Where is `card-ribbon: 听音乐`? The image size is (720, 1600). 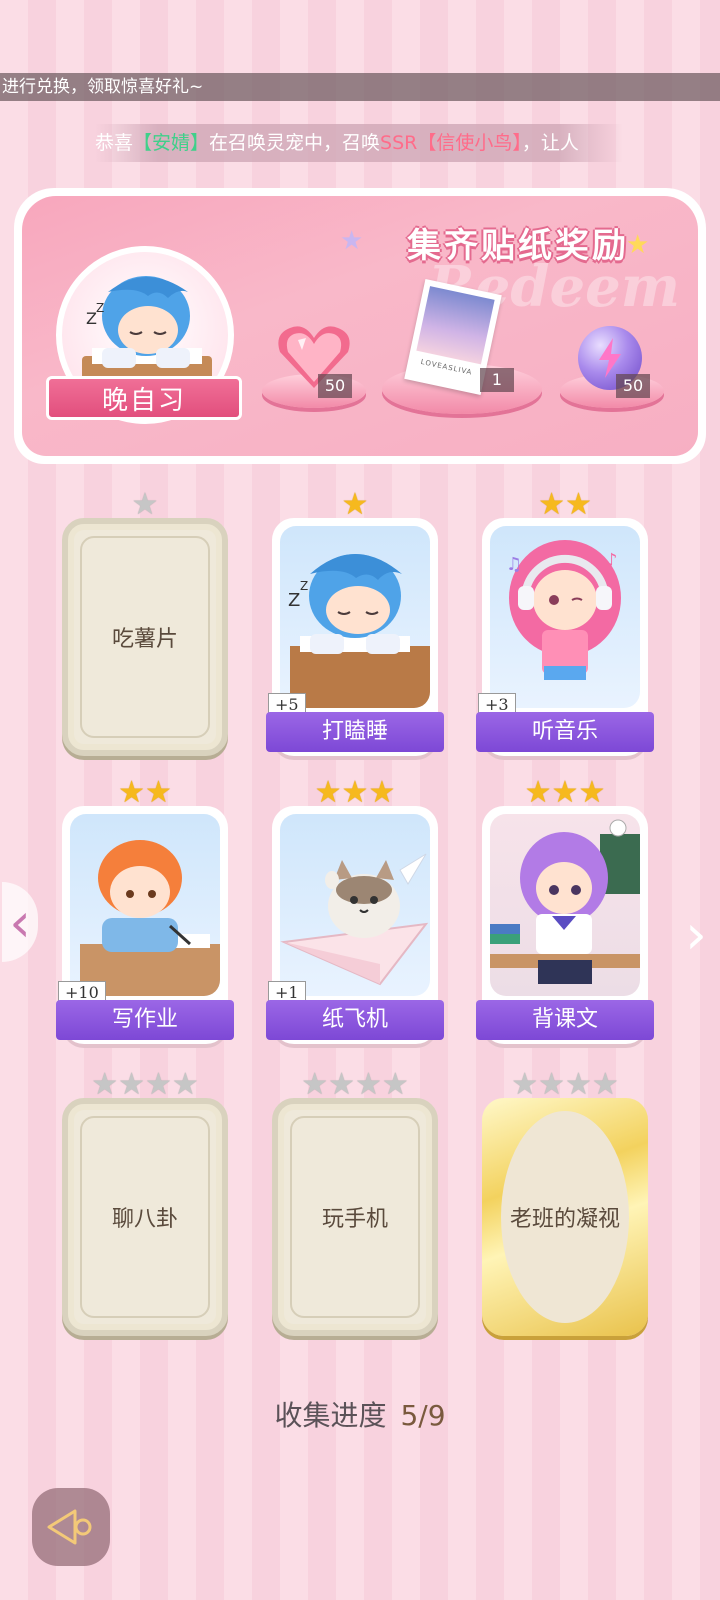 card-ribbon: 听音乐 is located at coordinates (565, 732).